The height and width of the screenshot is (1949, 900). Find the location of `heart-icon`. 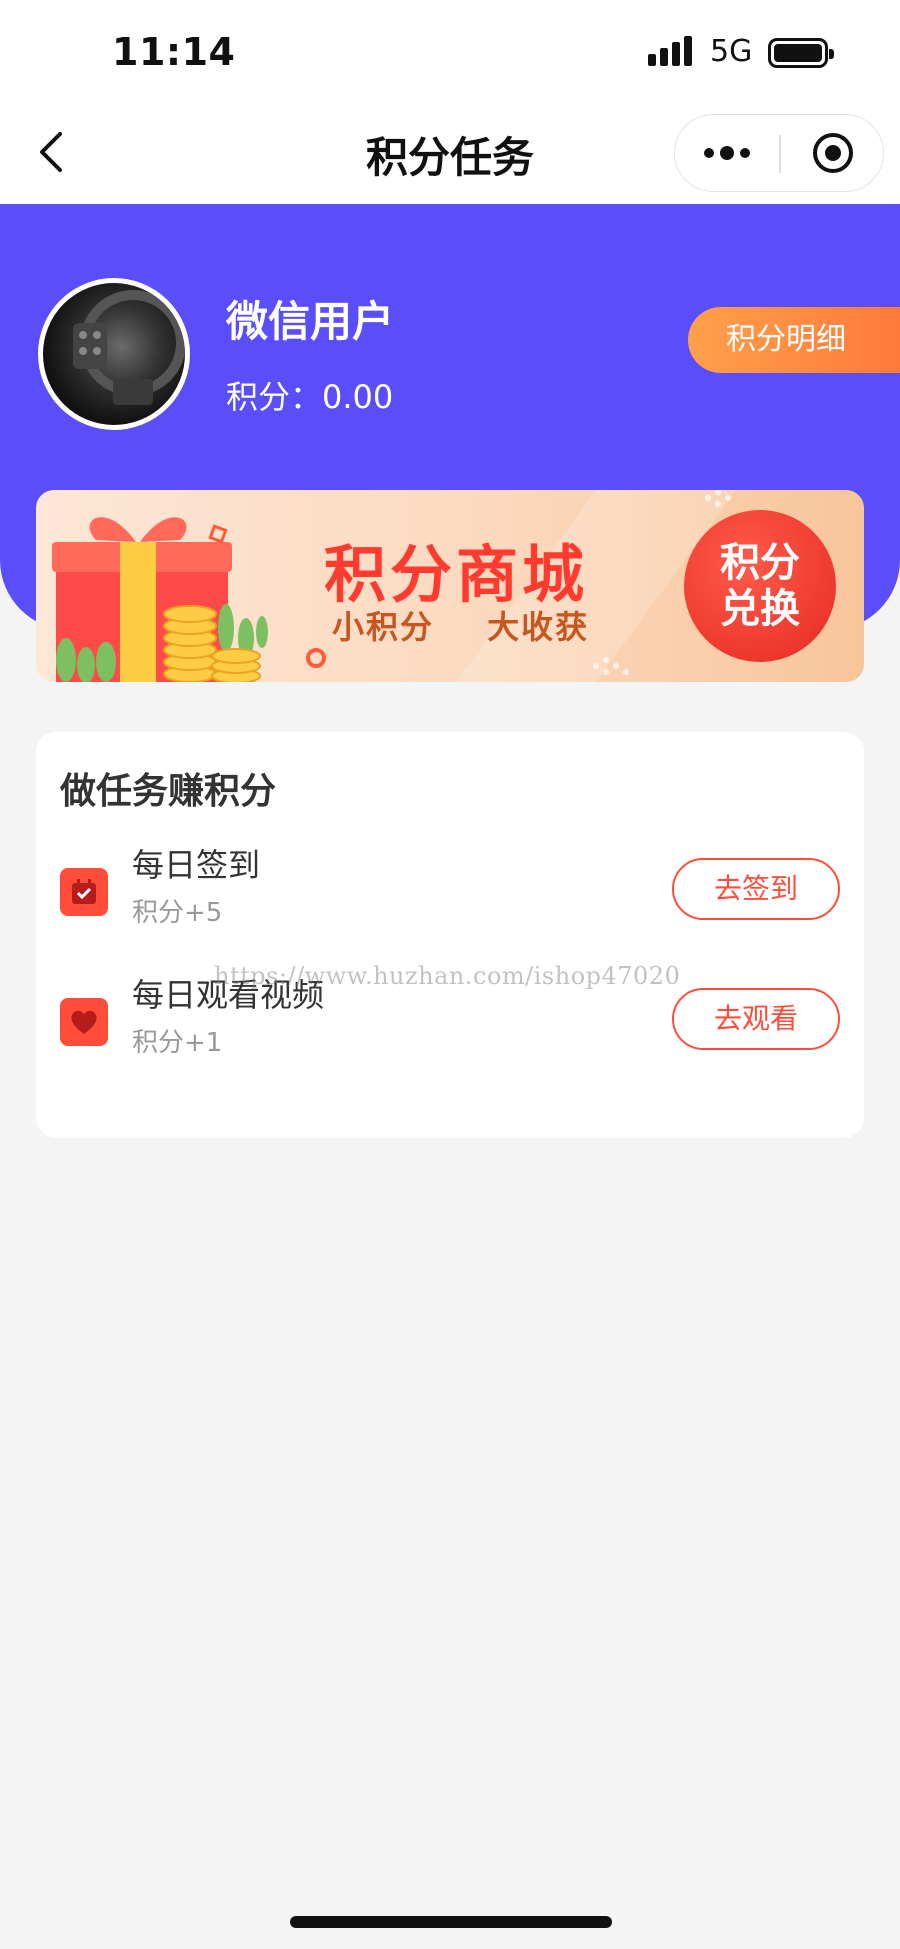

heart-icon is located at coordinates (84, 1022).